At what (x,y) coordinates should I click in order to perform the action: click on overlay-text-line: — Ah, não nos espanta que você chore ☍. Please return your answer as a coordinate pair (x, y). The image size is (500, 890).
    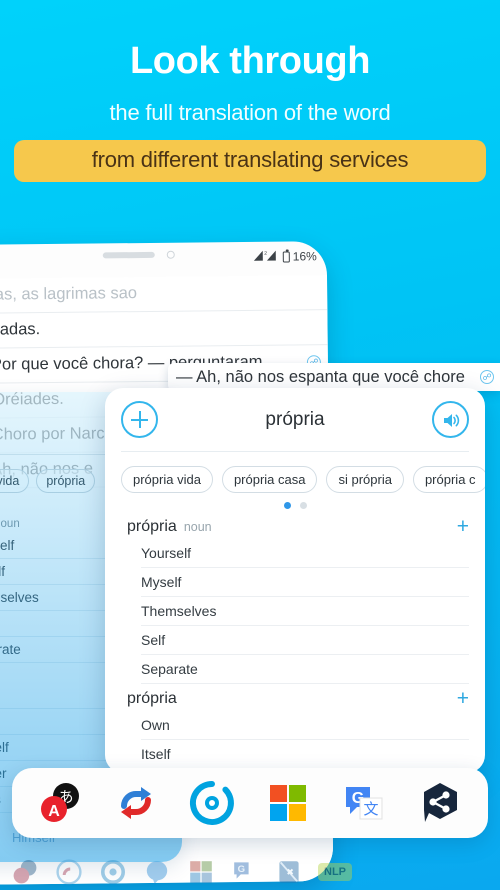
    Looking at the image, I should click on (334, 377).